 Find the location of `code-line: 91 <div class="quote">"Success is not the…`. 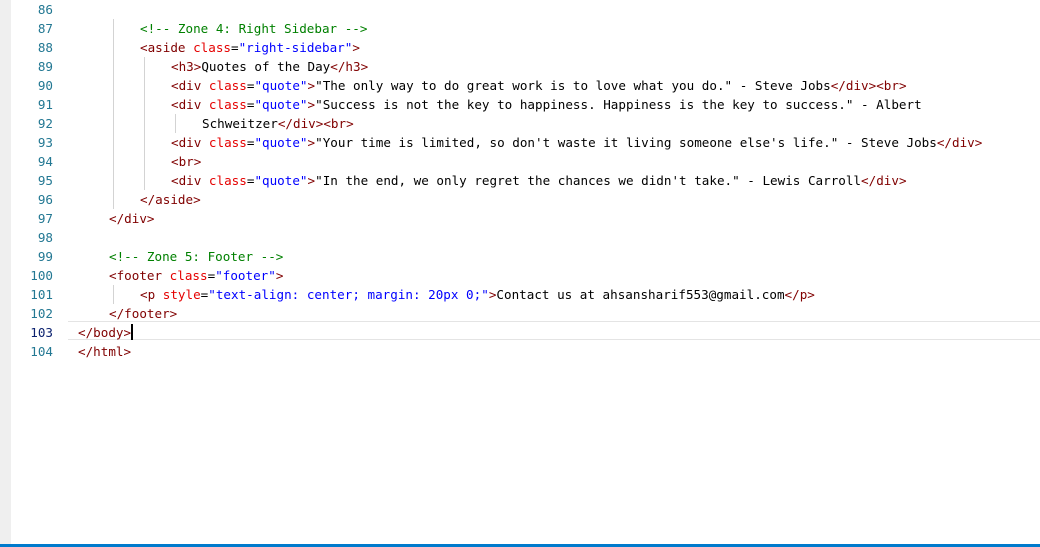

code-line: 91 <div class="quote">"Success is not the… is located at coordinates (520, 104).